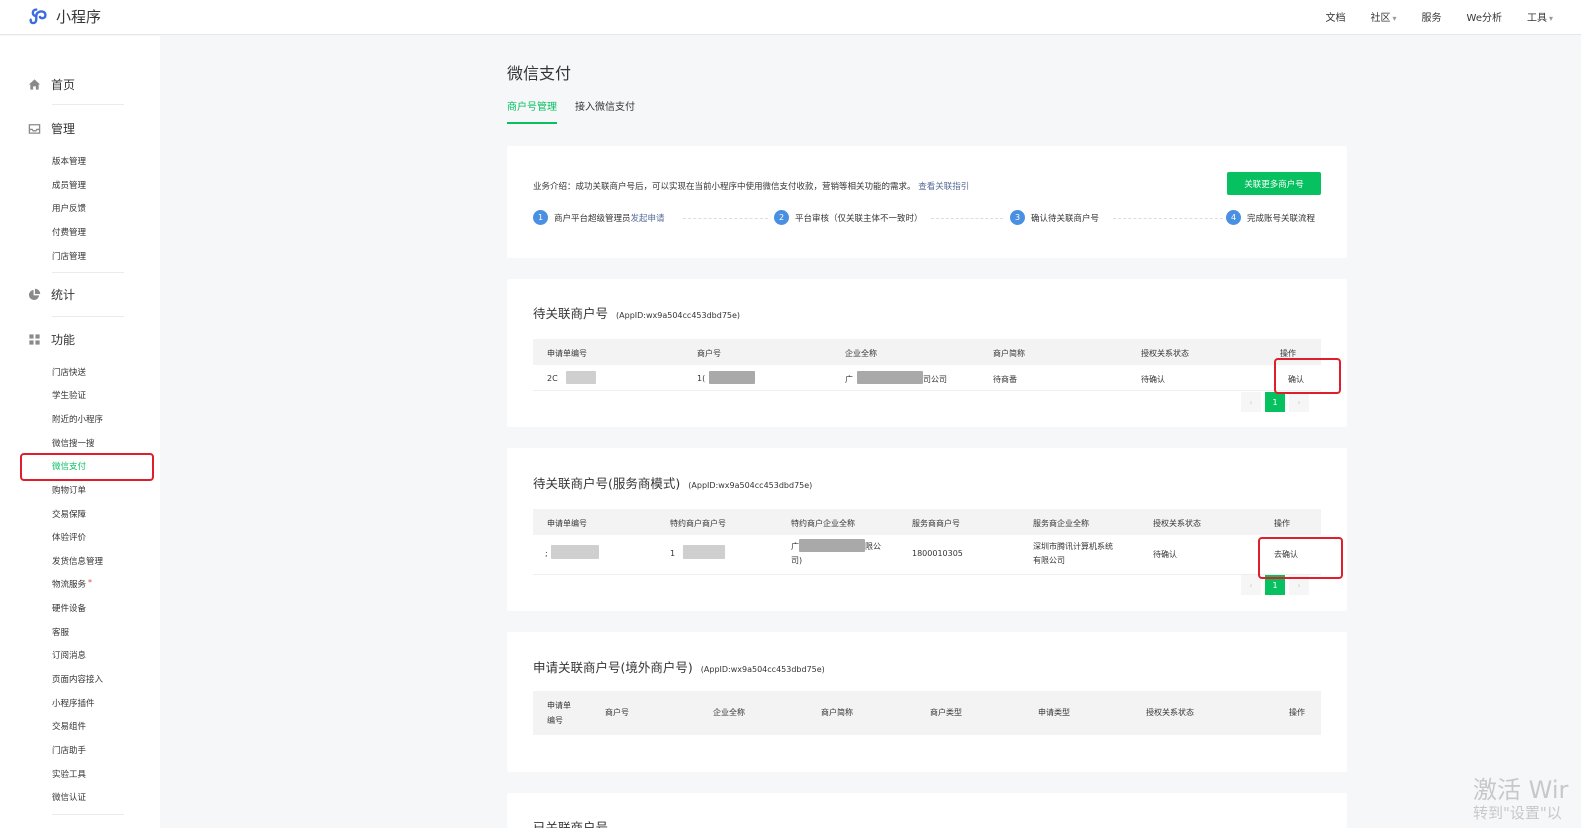 Image resolution: width=1581 pixels, height=828 pixels. I want to click on sidebar-features: 功能, so click(51, 339).